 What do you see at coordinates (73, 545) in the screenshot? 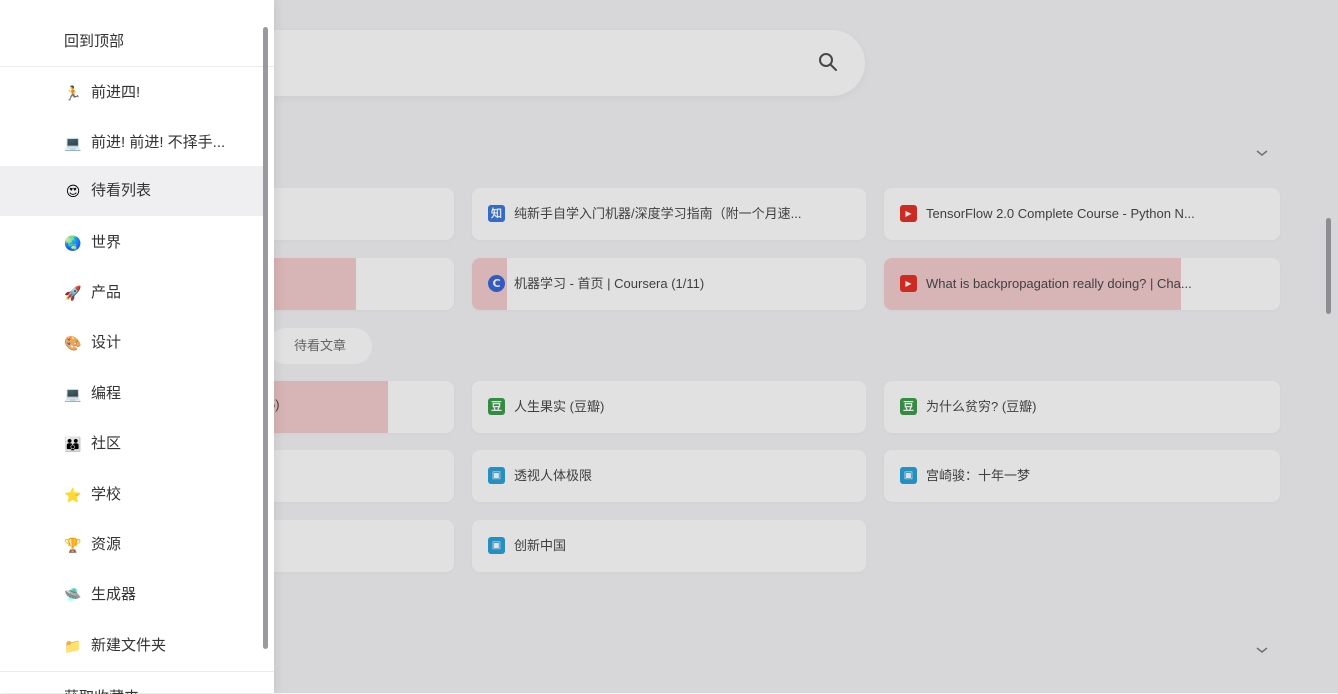
I see `trophy-icon: 🏆` at bounding box center [73, 545].